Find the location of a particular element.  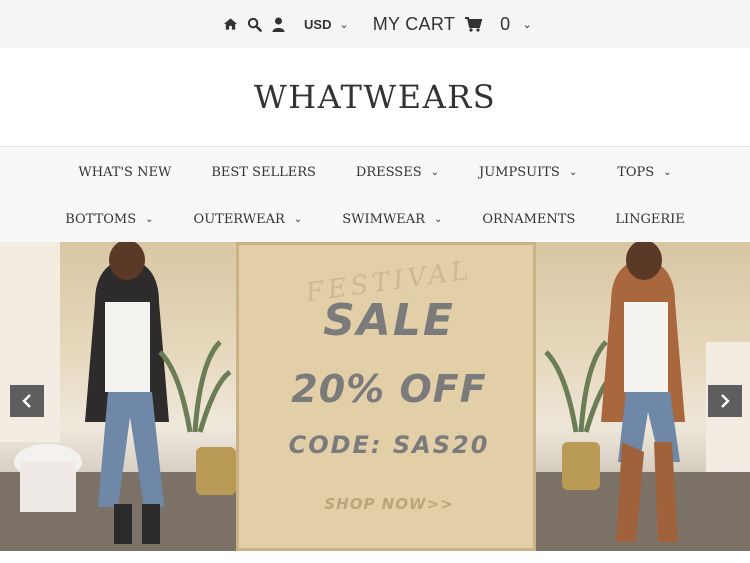

utility-icons is located at coordinates (254, 24).